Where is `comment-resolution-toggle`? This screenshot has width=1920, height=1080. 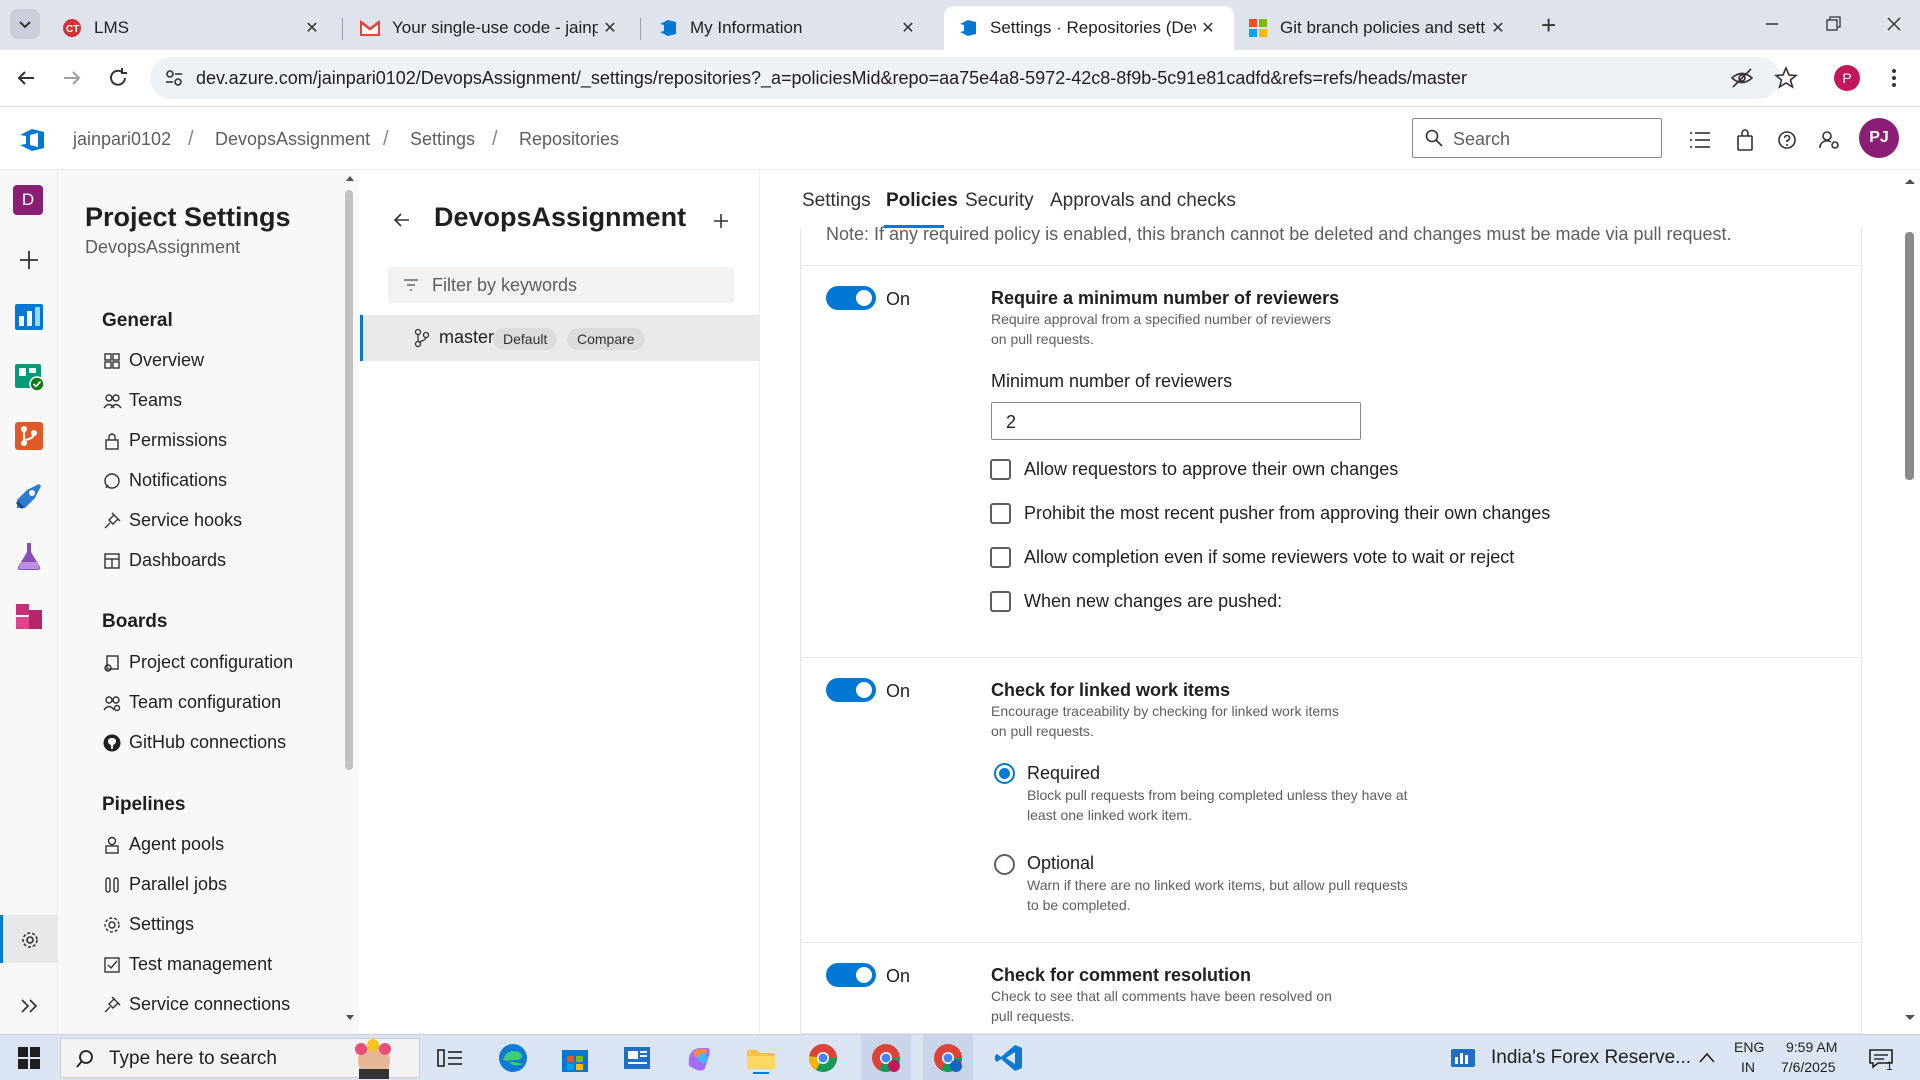
comment-resolution-toggle is located at coordinates (851, 975).